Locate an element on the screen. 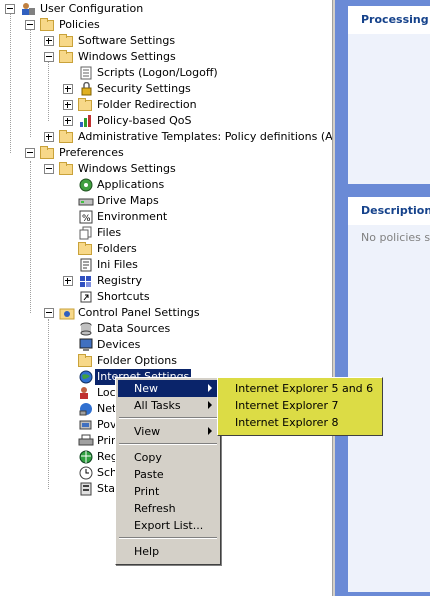 The image size is (430, 596). folder-options-icon is located at coordinates (86, 361).